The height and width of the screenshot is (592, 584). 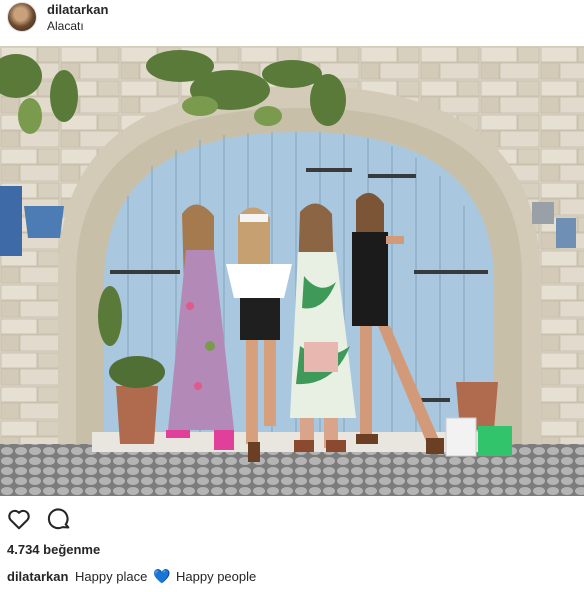 What do you see at coordinates (161, 576) in the screenshot?
I see `blue-heart-emoji: 💙` at bounding box center [161, 576].